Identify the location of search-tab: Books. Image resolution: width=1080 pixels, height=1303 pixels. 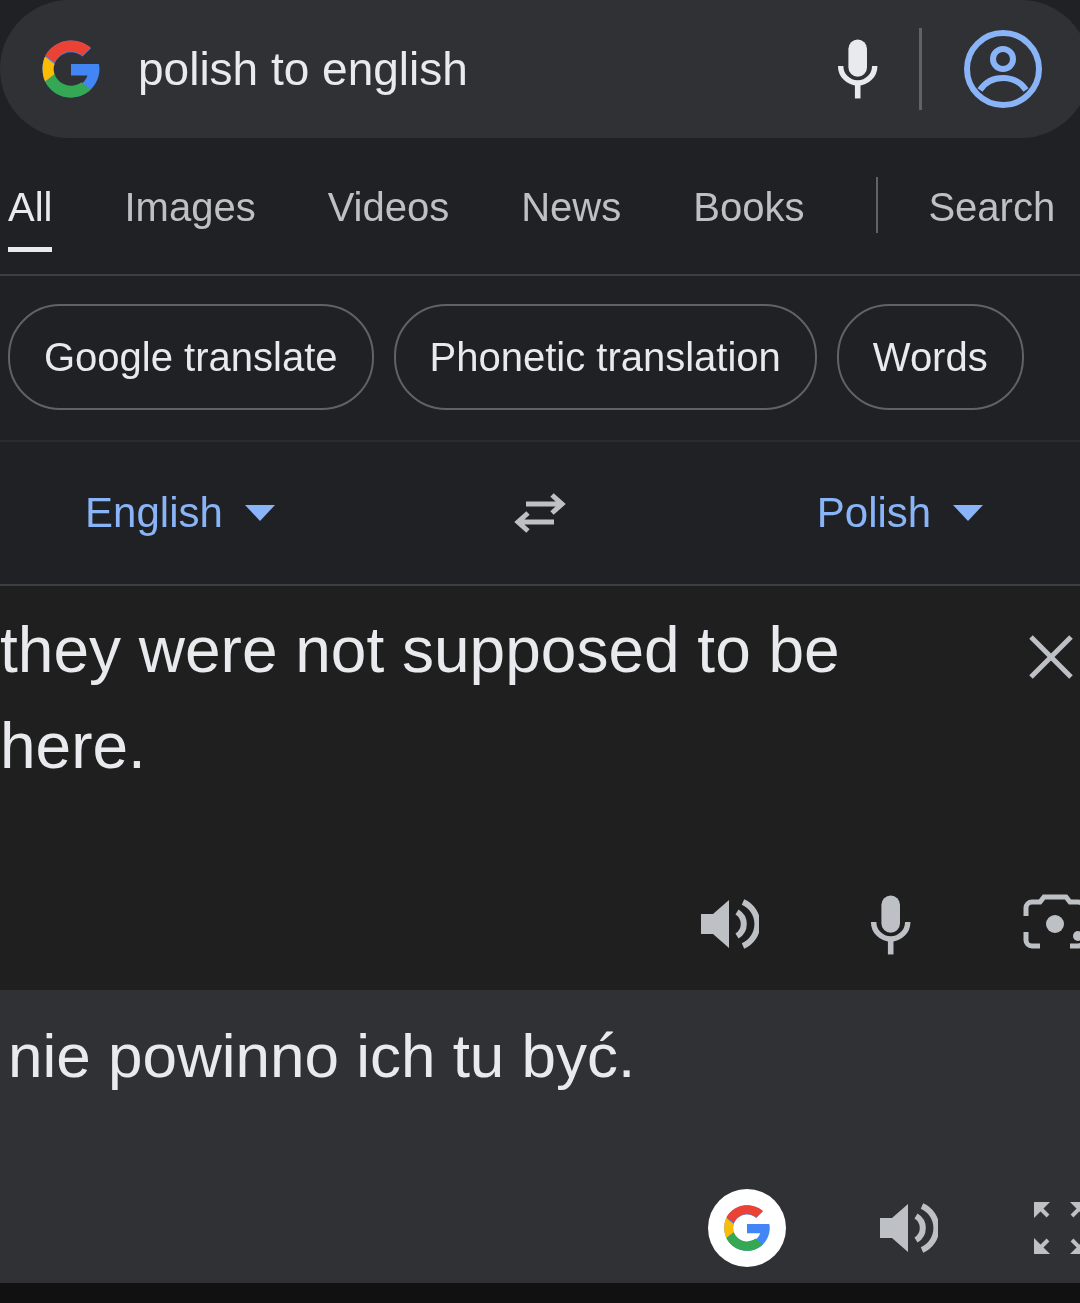
(749, 206).